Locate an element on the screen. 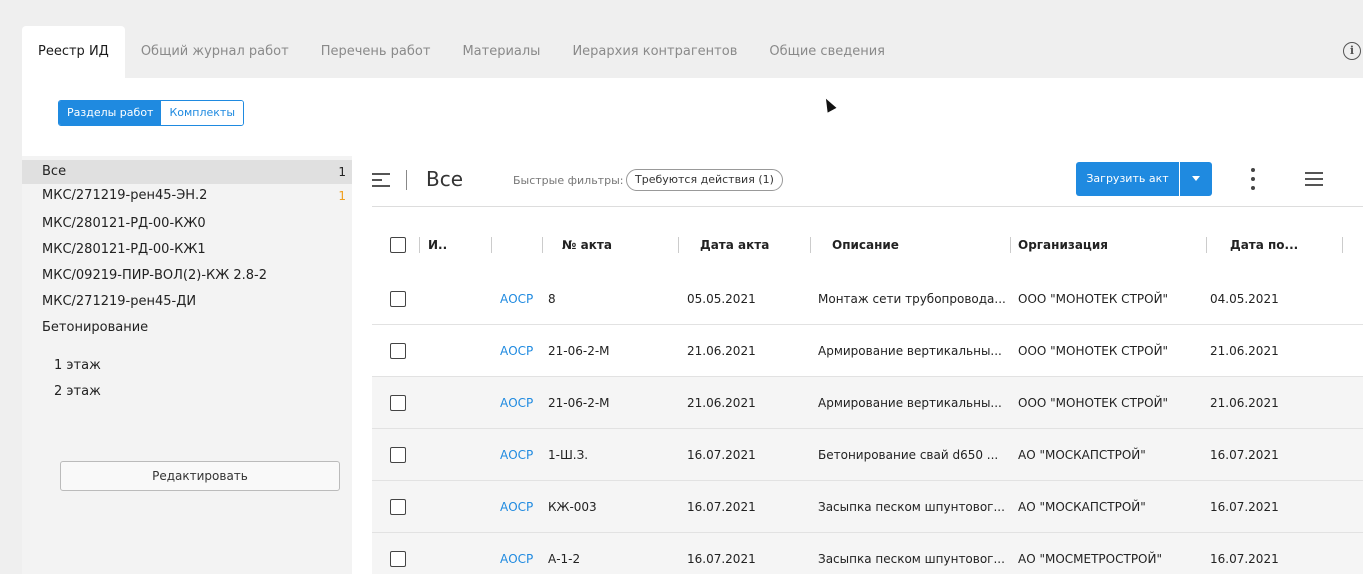 This screenshot has width=1363, height=574. view-title: Все is located at coordinates (445, 179).